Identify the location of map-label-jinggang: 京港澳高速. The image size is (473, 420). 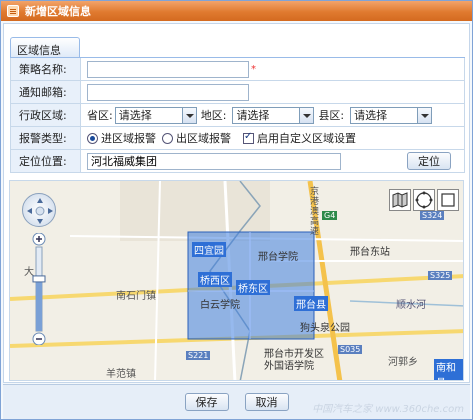
(315, 212).